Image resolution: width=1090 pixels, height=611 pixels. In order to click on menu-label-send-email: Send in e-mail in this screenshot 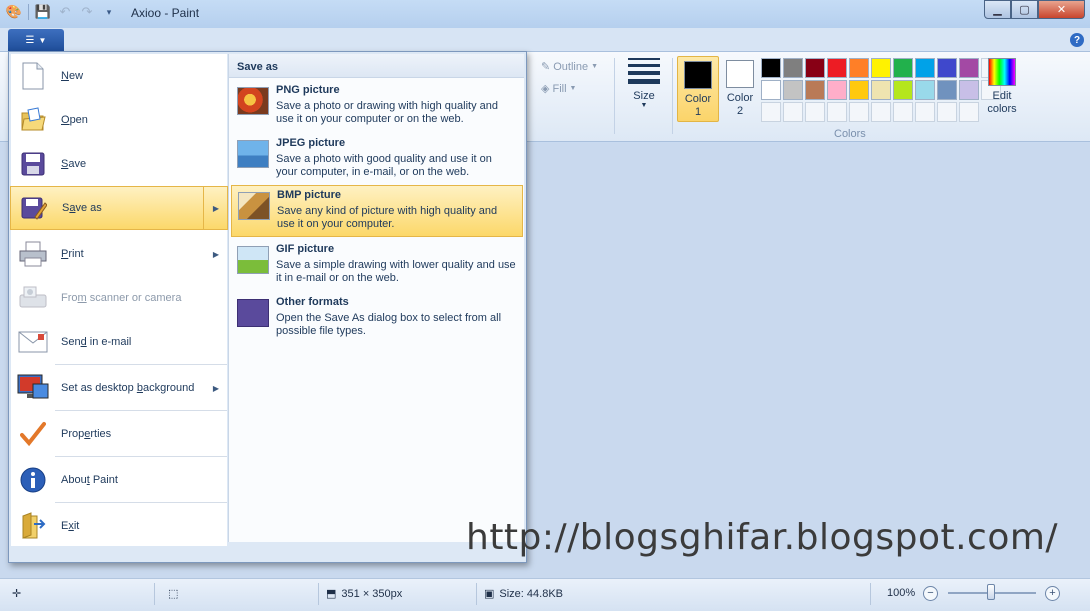, I will do `click(96, 342)`.